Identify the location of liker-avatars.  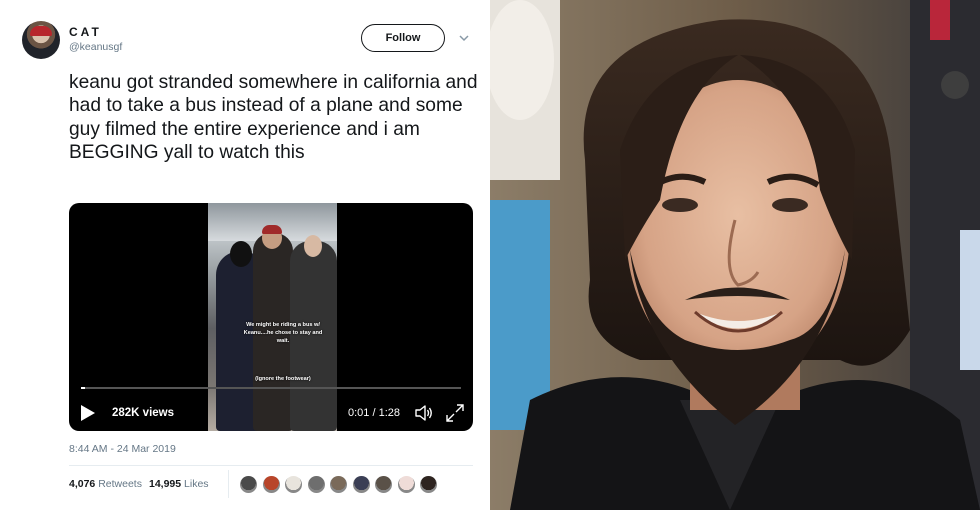
(338, 485).